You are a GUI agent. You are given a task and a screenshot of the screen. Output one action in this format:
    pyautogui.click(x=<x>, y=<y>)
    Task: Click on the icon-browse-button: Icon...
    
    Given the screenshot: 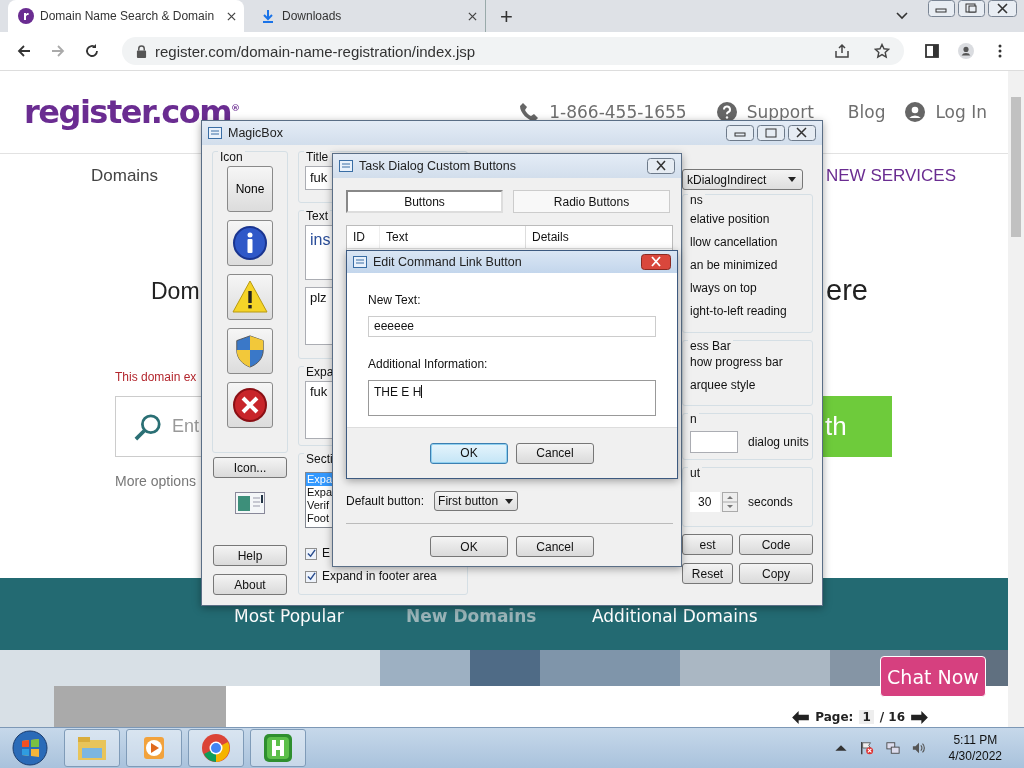 What is the action you would take?
    pyautogui.click(x=250, y=467)
    